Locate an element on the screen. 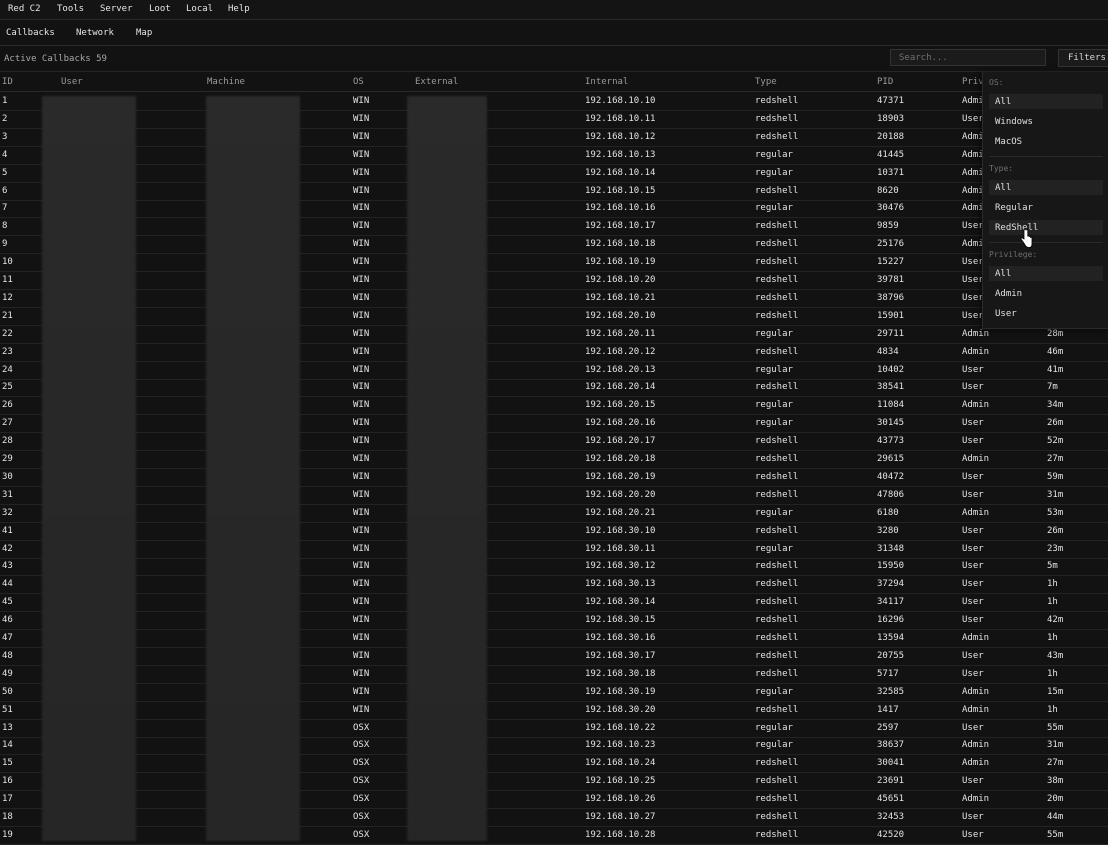 This screenshot has width=1108, height=845. table-row: 29 WIN 192.168.20.18 redshell 29615 Admin 27m is located at coordinates (554, 459).